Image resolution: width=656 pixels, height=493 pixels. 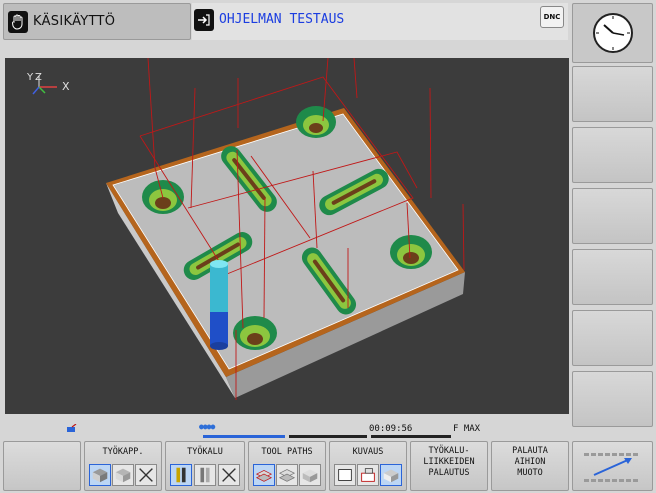 I want to click on box-solid-icon, so click(x=100, y=475).